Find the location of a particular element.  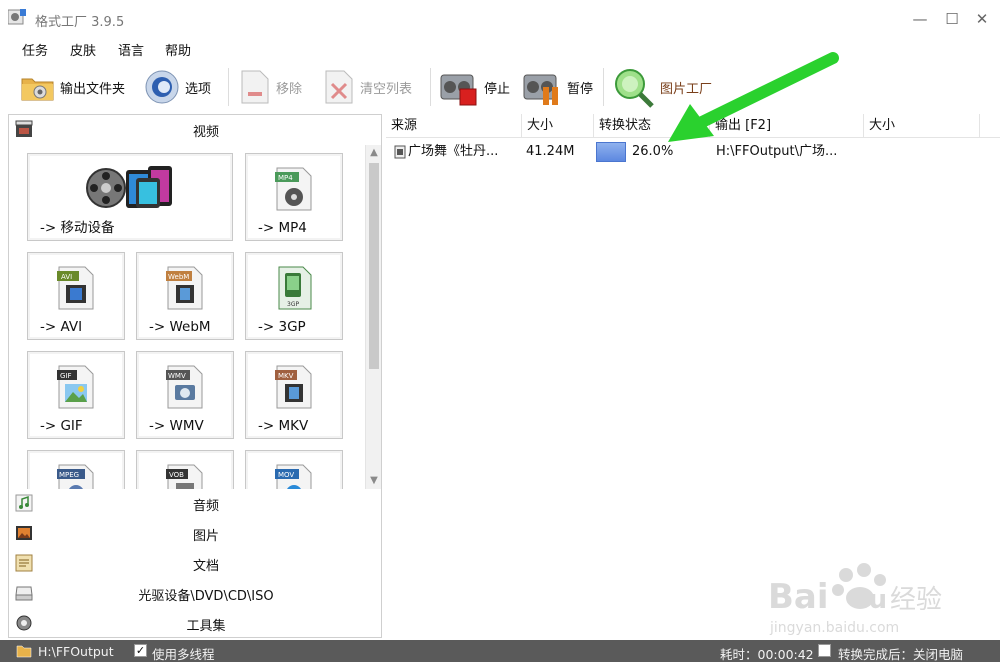

output-folder-button: 输出文件夹 is located at coordinates (72, 87).